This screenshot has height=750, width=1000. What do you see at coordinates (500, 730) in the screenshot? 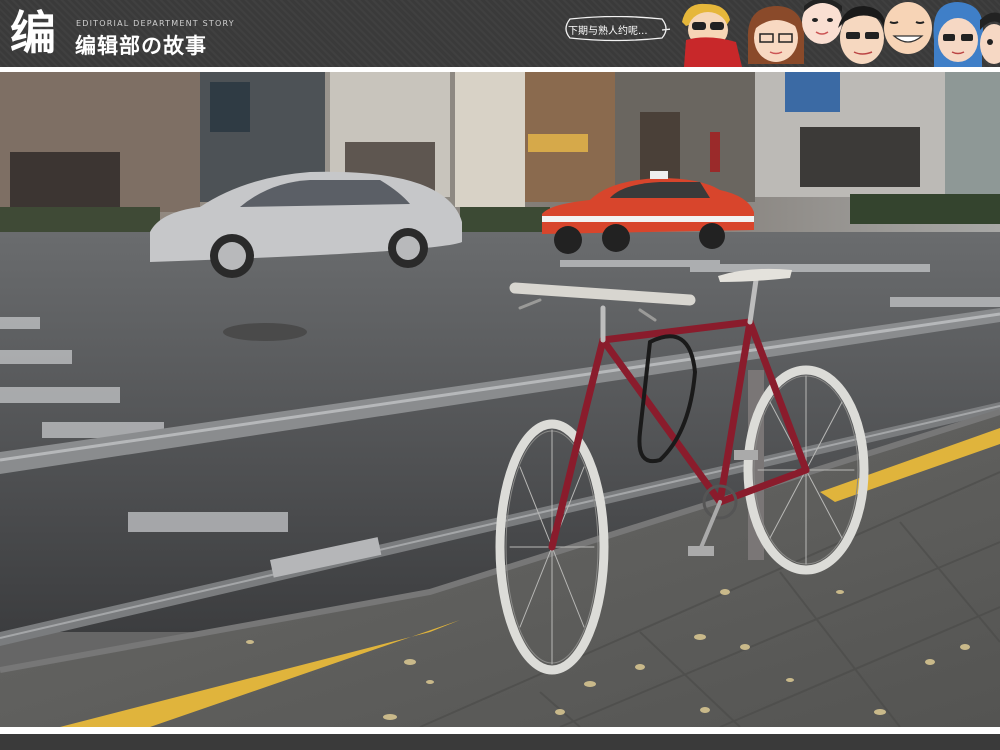
I see `footer-gap` at bounding box center [500, 730].